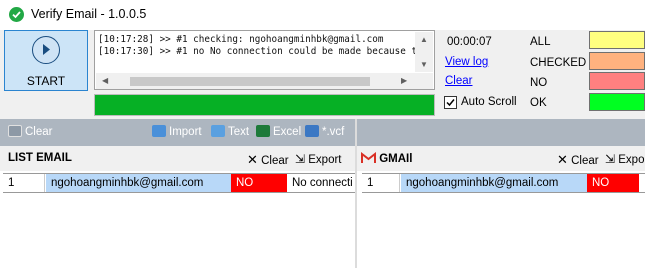 The width and height of the screenshot is (645, 268). What do you see at coordinates (617, 102) in the screenshot?
I see `legend-swatch-ok` at bounding box center [617, 102].